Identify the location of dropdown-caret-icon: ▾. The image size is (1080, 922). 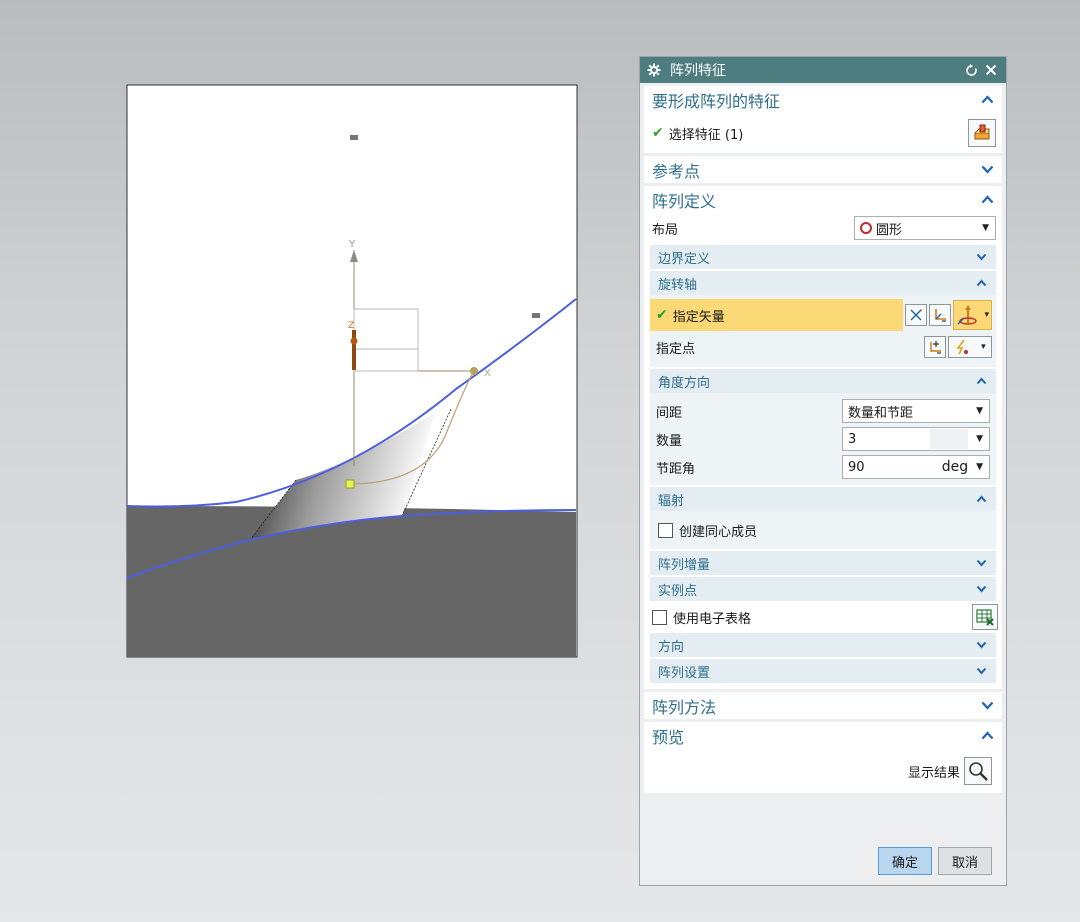
(983, 347).